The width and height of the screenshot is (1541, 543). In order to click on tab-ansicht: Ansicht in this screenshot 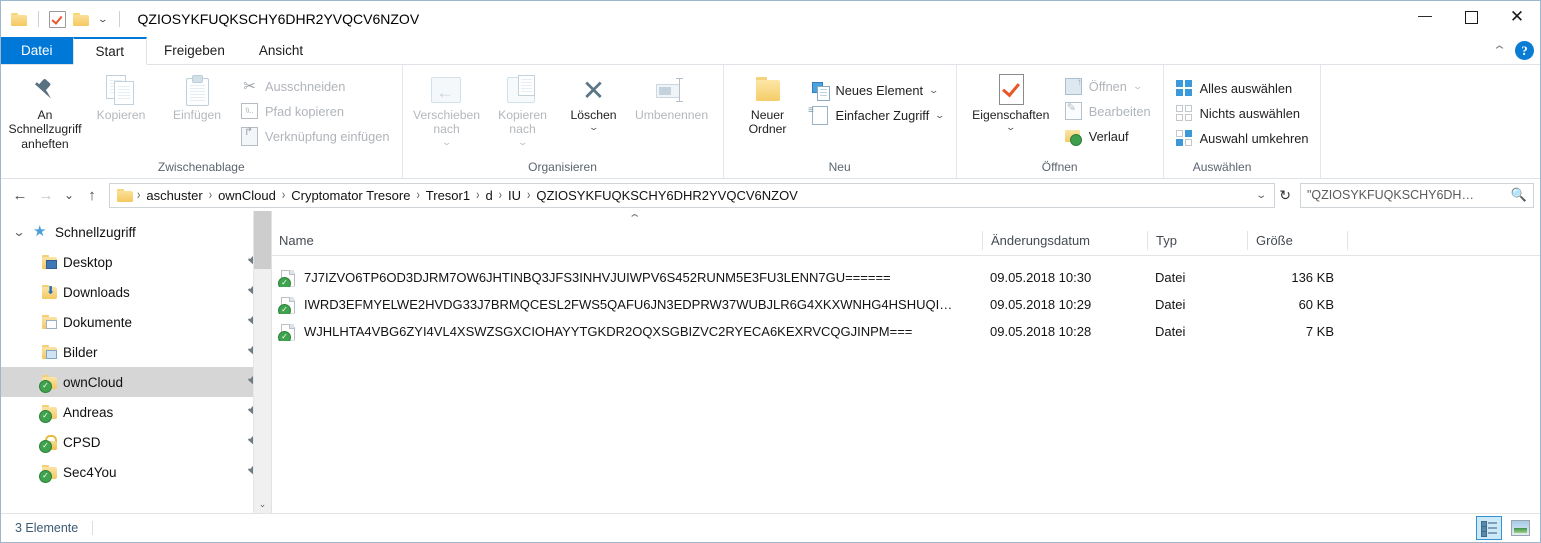, I will do `click(281, 50)`.